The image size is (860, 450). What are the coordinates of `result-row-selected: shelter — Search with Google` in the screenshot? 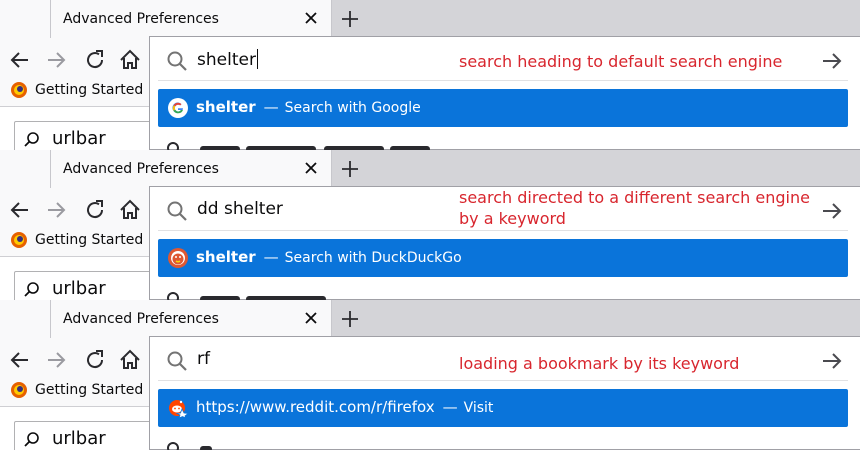 It's located at (503, 108).